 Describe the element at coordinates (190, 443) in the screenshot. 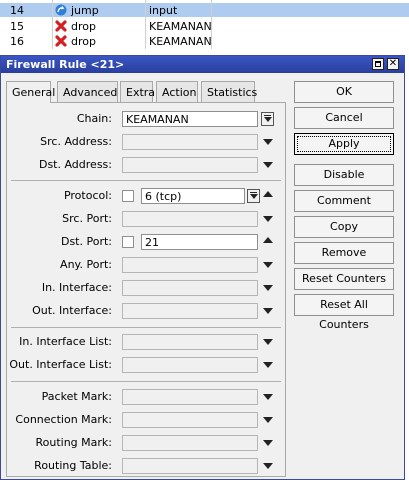

I see `routing-mark-field` at that location.